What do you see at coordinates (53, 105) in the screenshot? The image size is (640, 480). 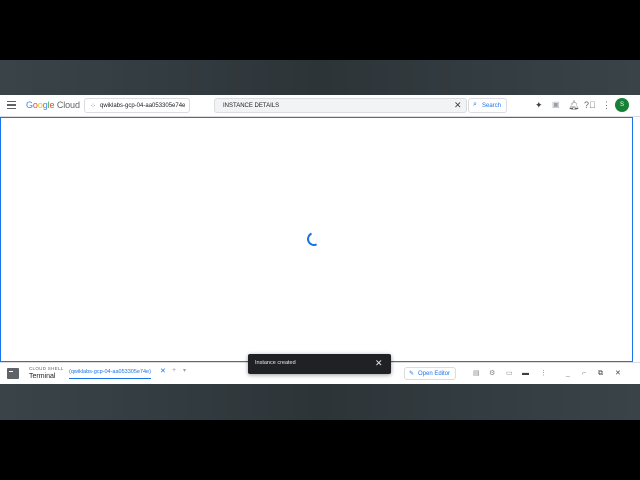 I see `google-cloud-logo: Google Cloud` at bounding box center [53, 105].